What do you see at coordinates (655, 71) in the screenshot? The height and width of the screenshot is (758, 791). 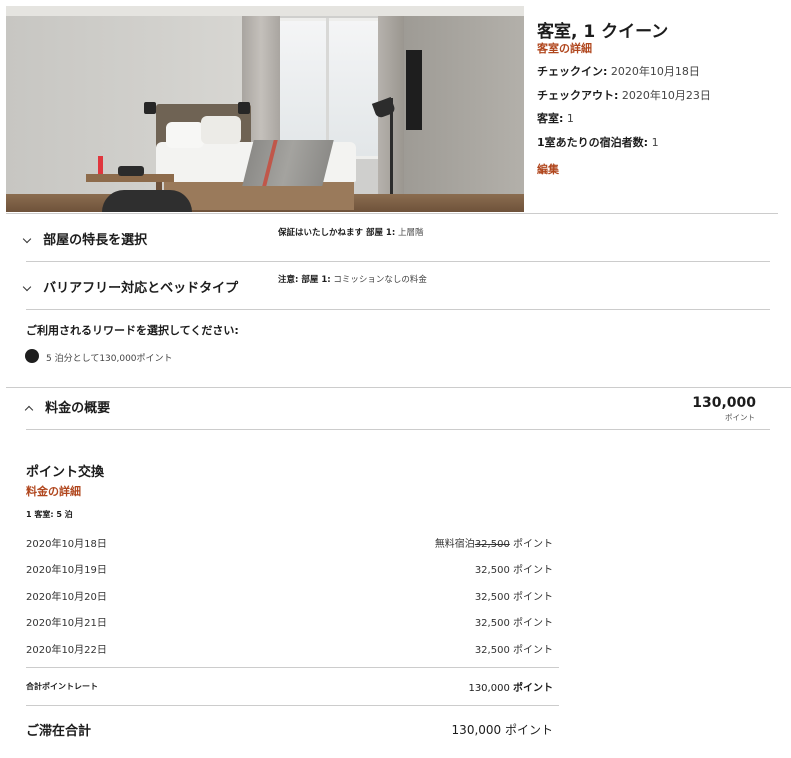 I see `checkin-value: 2020年10月18日` at bounding box center [655, 71].